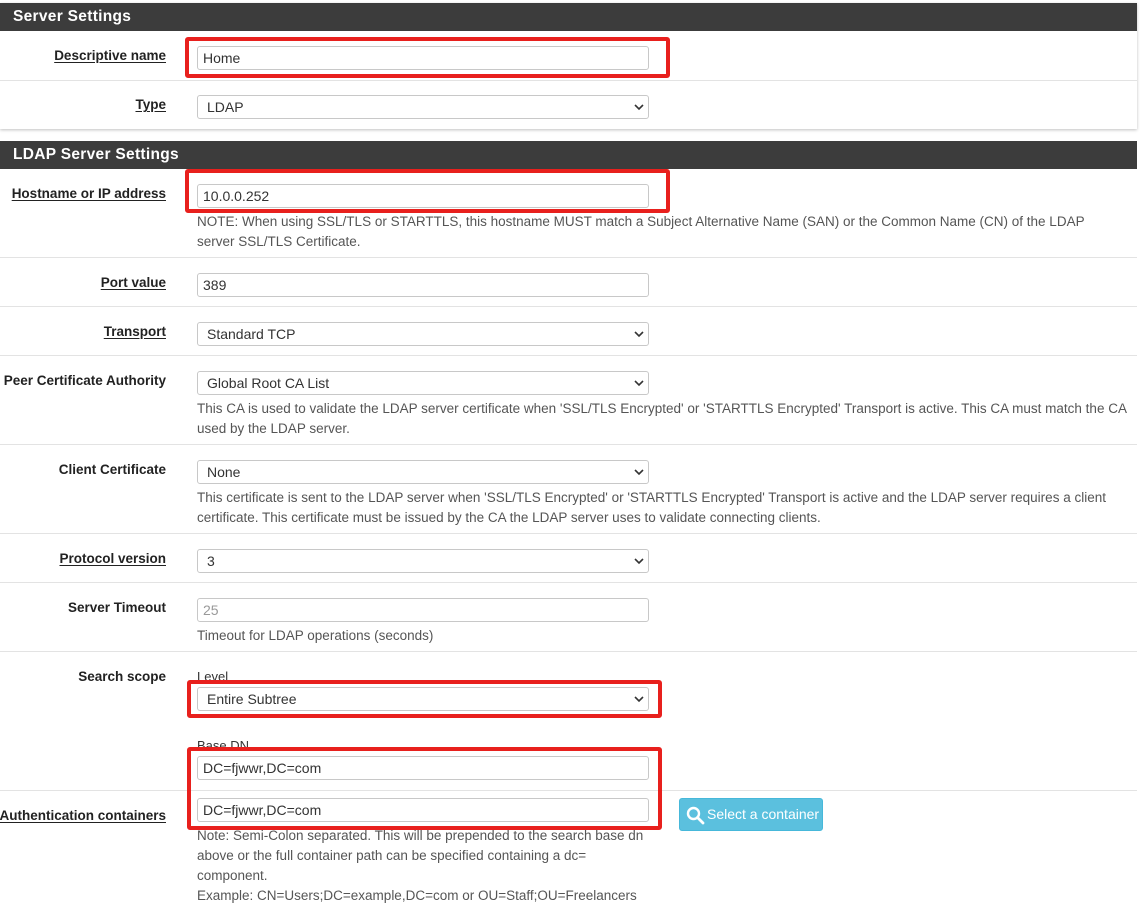 Image resolution: width=1140 pixels, height=913 pixels. I want to click on port-input: 389, so click(423, 285).